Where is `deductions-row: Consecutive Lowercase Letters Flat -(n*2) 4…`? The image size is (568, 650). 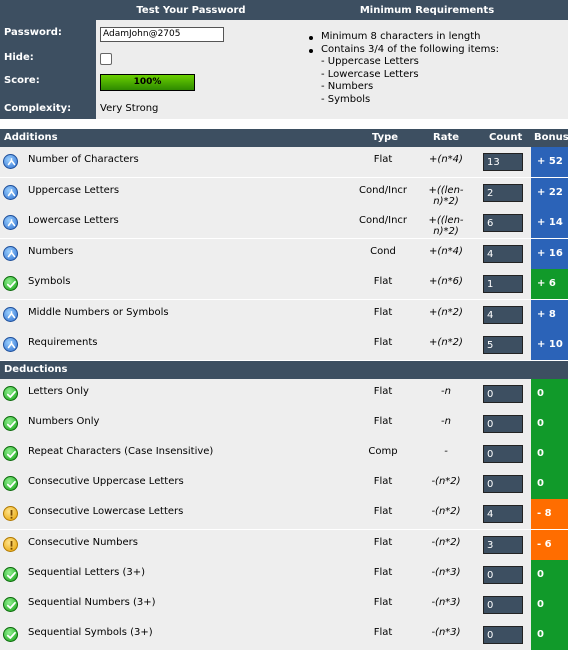
deductions-row: Consecutive Lowercase Letters Flat -(n*2) 4… is located at coordinates (284, 514).